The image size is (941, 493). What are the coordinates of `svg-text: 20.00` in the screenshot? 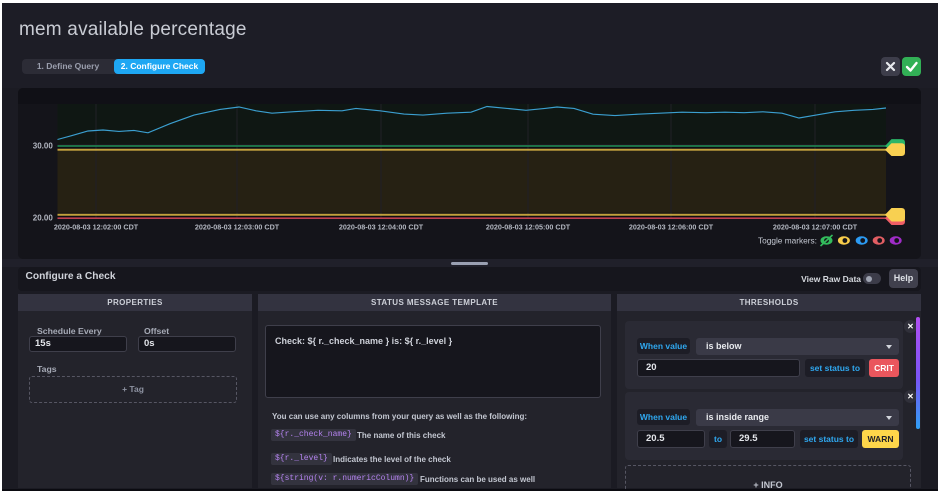 It's located at (43, 218).